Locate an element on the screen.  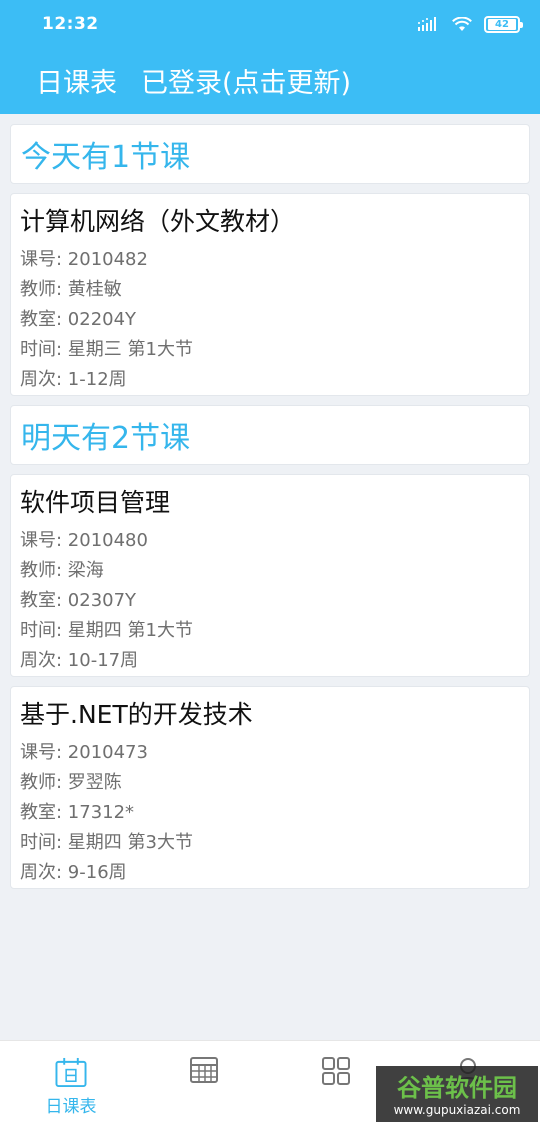
app-header: 12:32 42 日课表 已登录(点击更新) is located at coordinates (270, 57).